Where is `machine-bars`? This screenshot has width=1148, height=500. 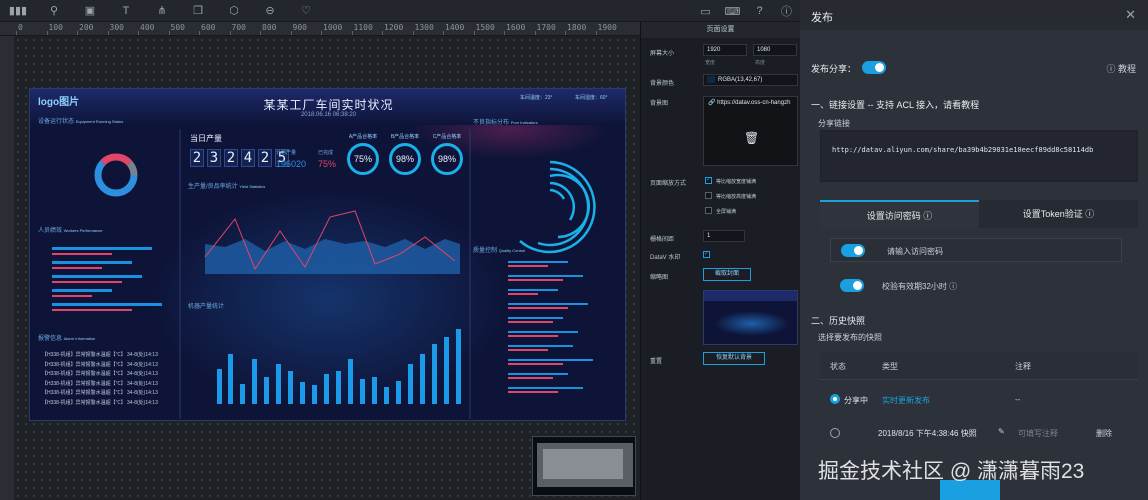
machine-bars is located at coordinates (339, 366).